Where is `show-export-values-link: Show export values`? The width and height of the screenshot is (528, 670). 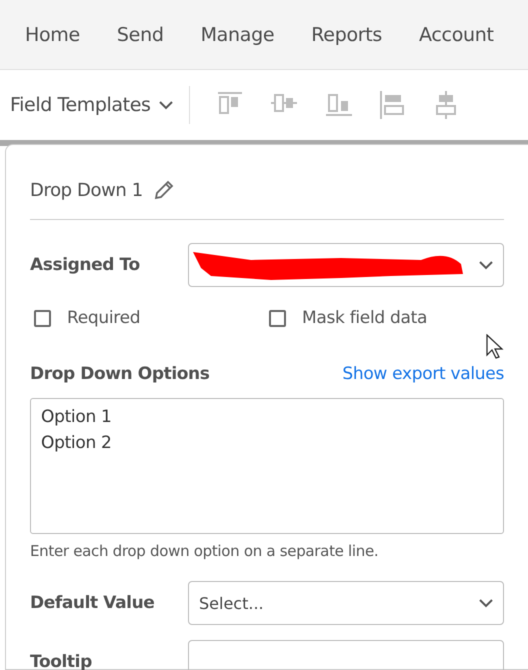
show-export-values-link: Show export values is located at coordinates (423, 374).